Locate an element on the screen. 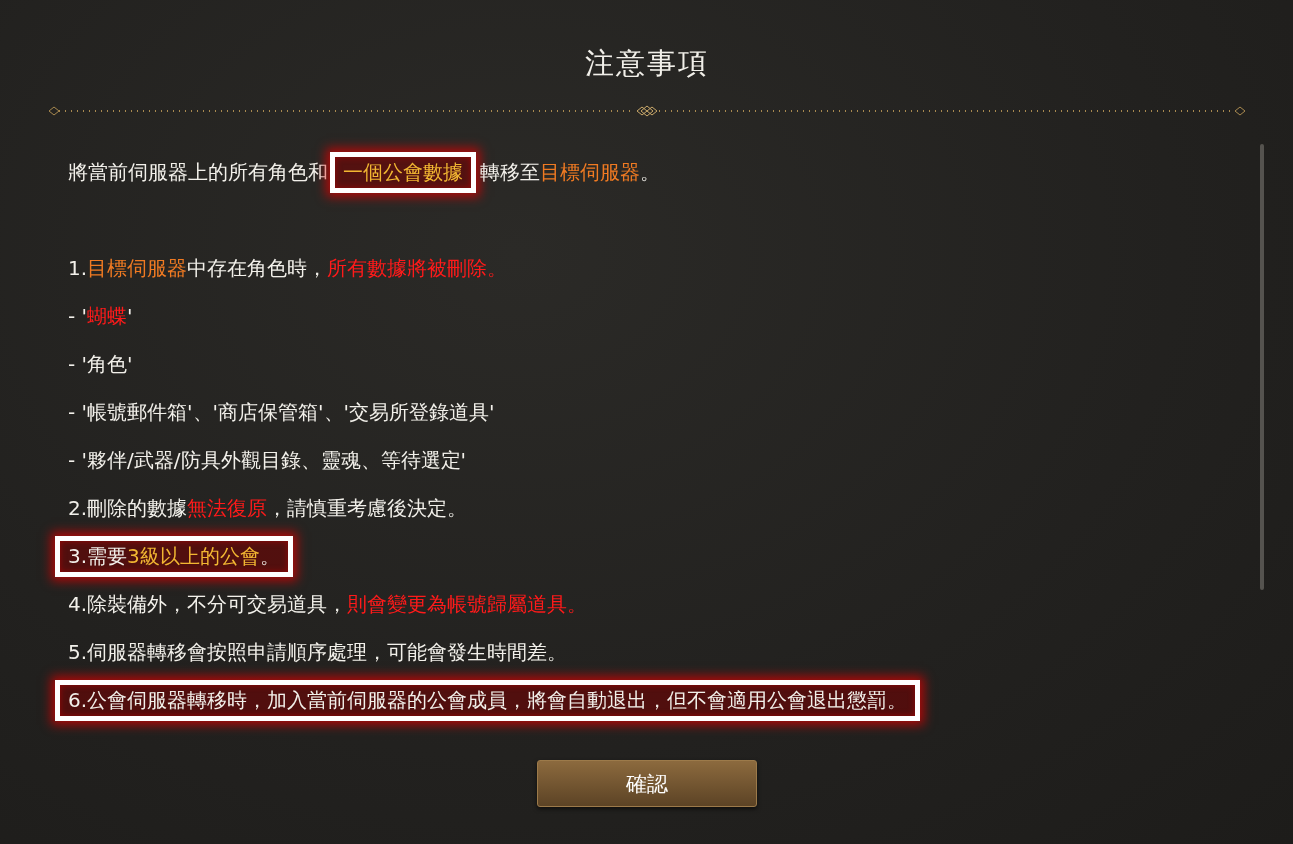 The height and width of the screenshot is (844, 1293). note-text: - '角色' is located at coordinates (100, 364).